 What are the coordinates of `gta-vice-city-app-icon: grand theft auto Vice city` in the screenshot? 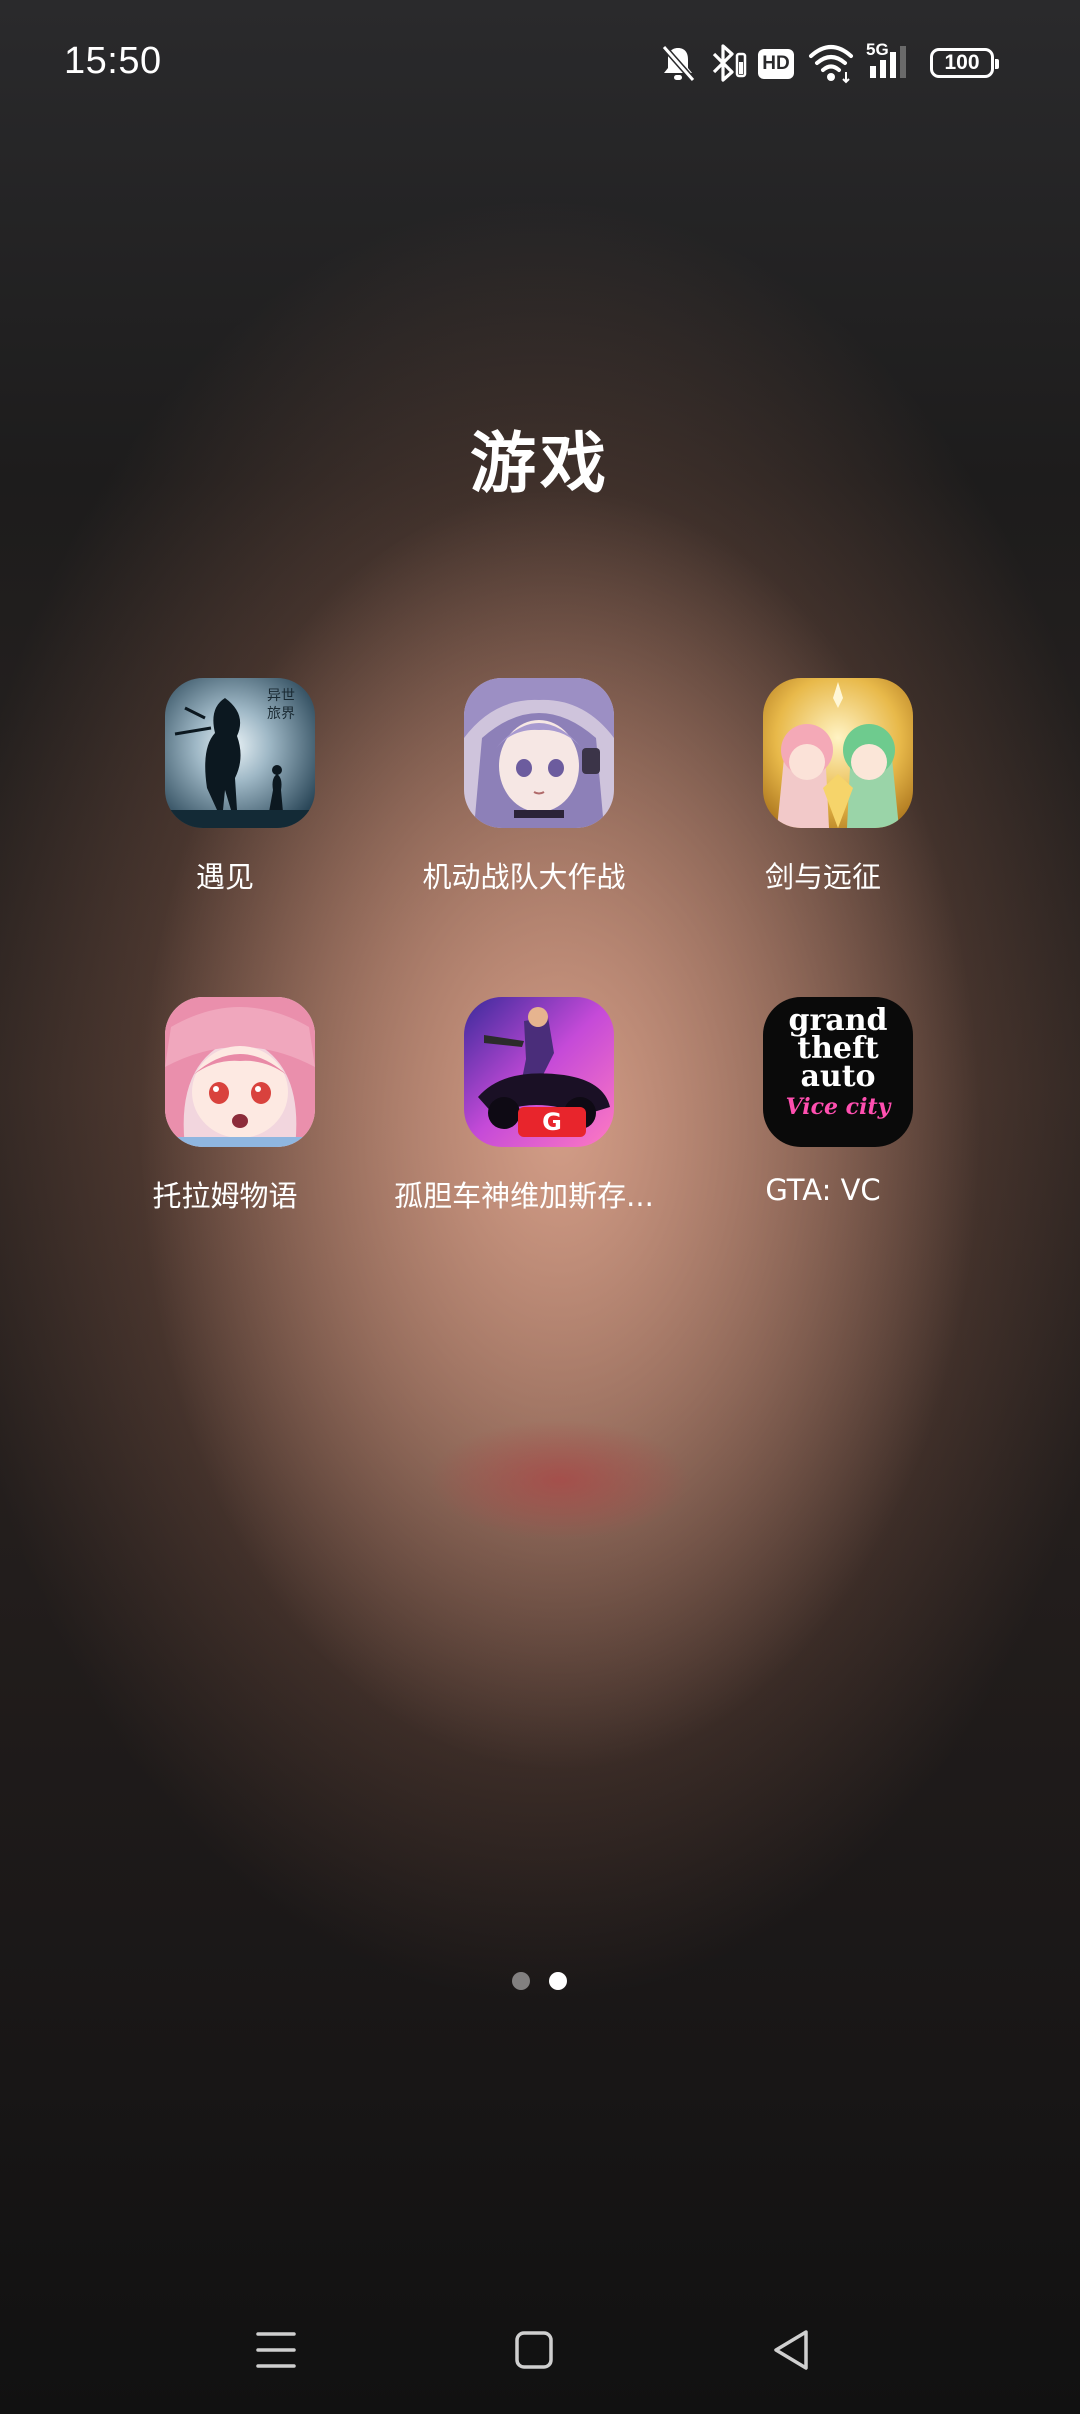 It's located at (838, 1072).